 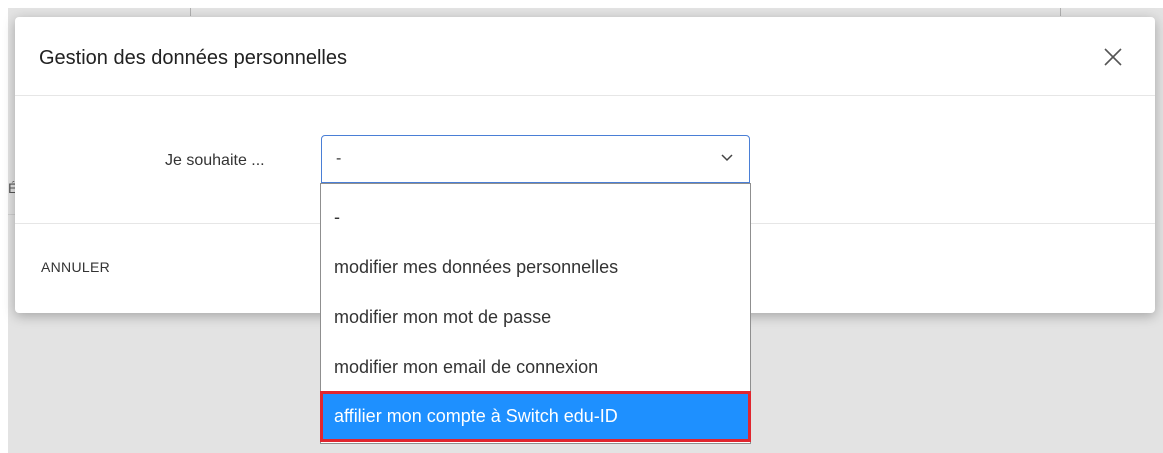 What do you see at coordinates (339, 158) in the screenshot?
I see `select-current-value: -` at bounding box center [339, 158].